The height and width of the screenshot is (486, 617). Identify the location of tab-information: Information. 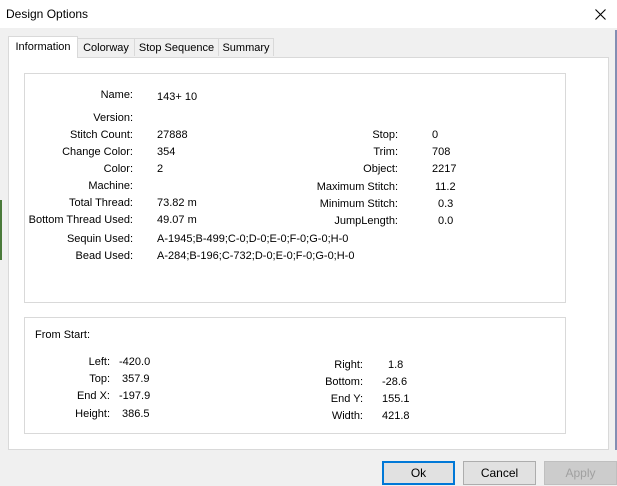
(43, 47).